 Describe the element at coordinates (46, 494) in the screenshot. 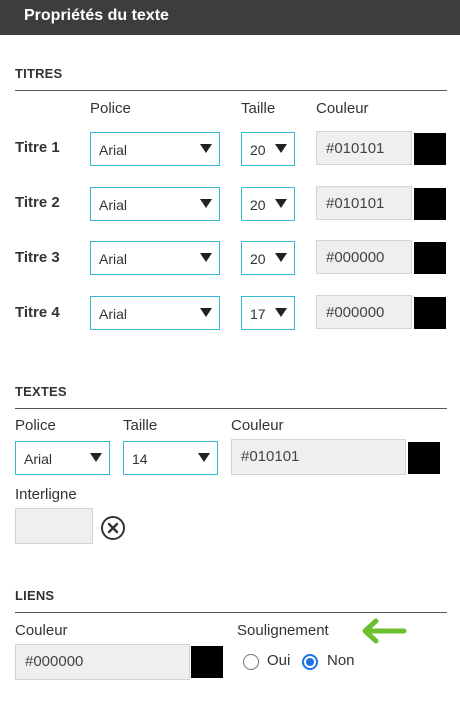

I see `interligne-label: Interligne` at that location.